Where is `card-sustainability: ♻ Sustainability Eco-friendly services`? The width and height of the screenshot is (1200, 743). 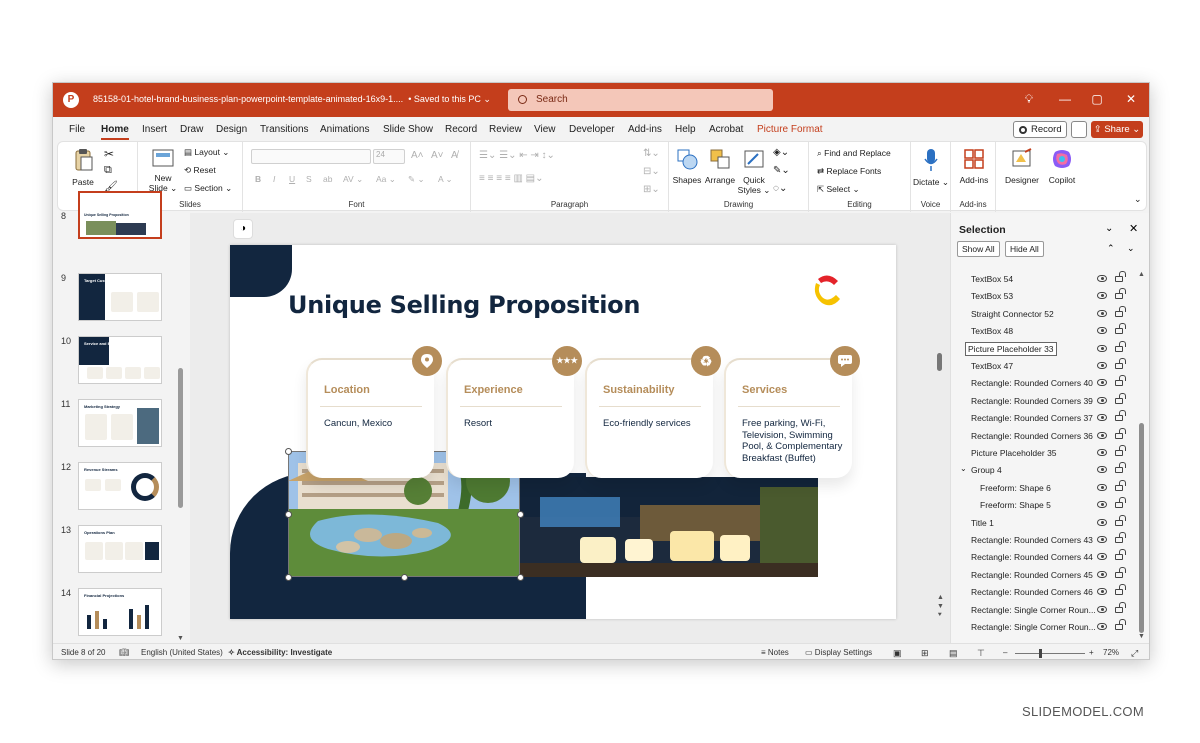
card-sustainability: ♻ Sustainability Eco-friendly services is located at coordinates (653, 412).